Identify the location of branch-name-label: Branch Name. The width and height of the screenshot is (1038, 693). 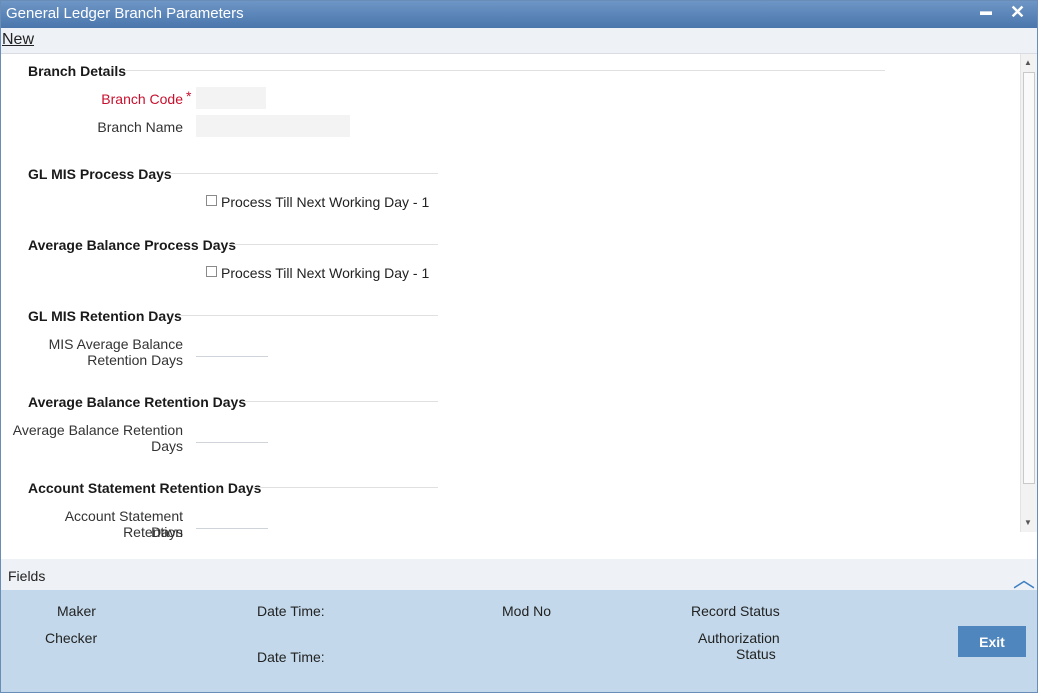
(140, 127).